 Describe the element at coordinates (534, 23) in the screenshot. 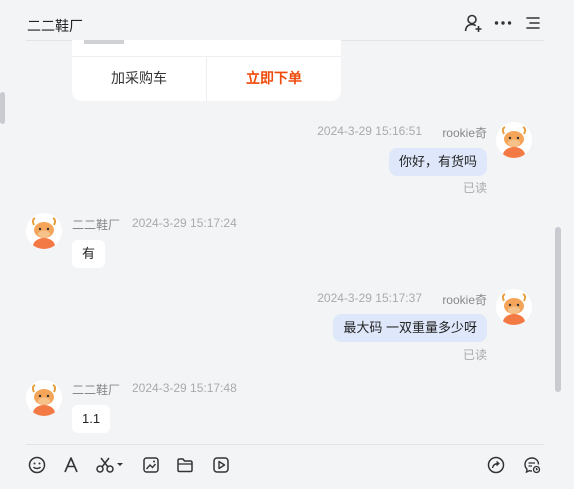

I see `menu-list-icon` at that location.